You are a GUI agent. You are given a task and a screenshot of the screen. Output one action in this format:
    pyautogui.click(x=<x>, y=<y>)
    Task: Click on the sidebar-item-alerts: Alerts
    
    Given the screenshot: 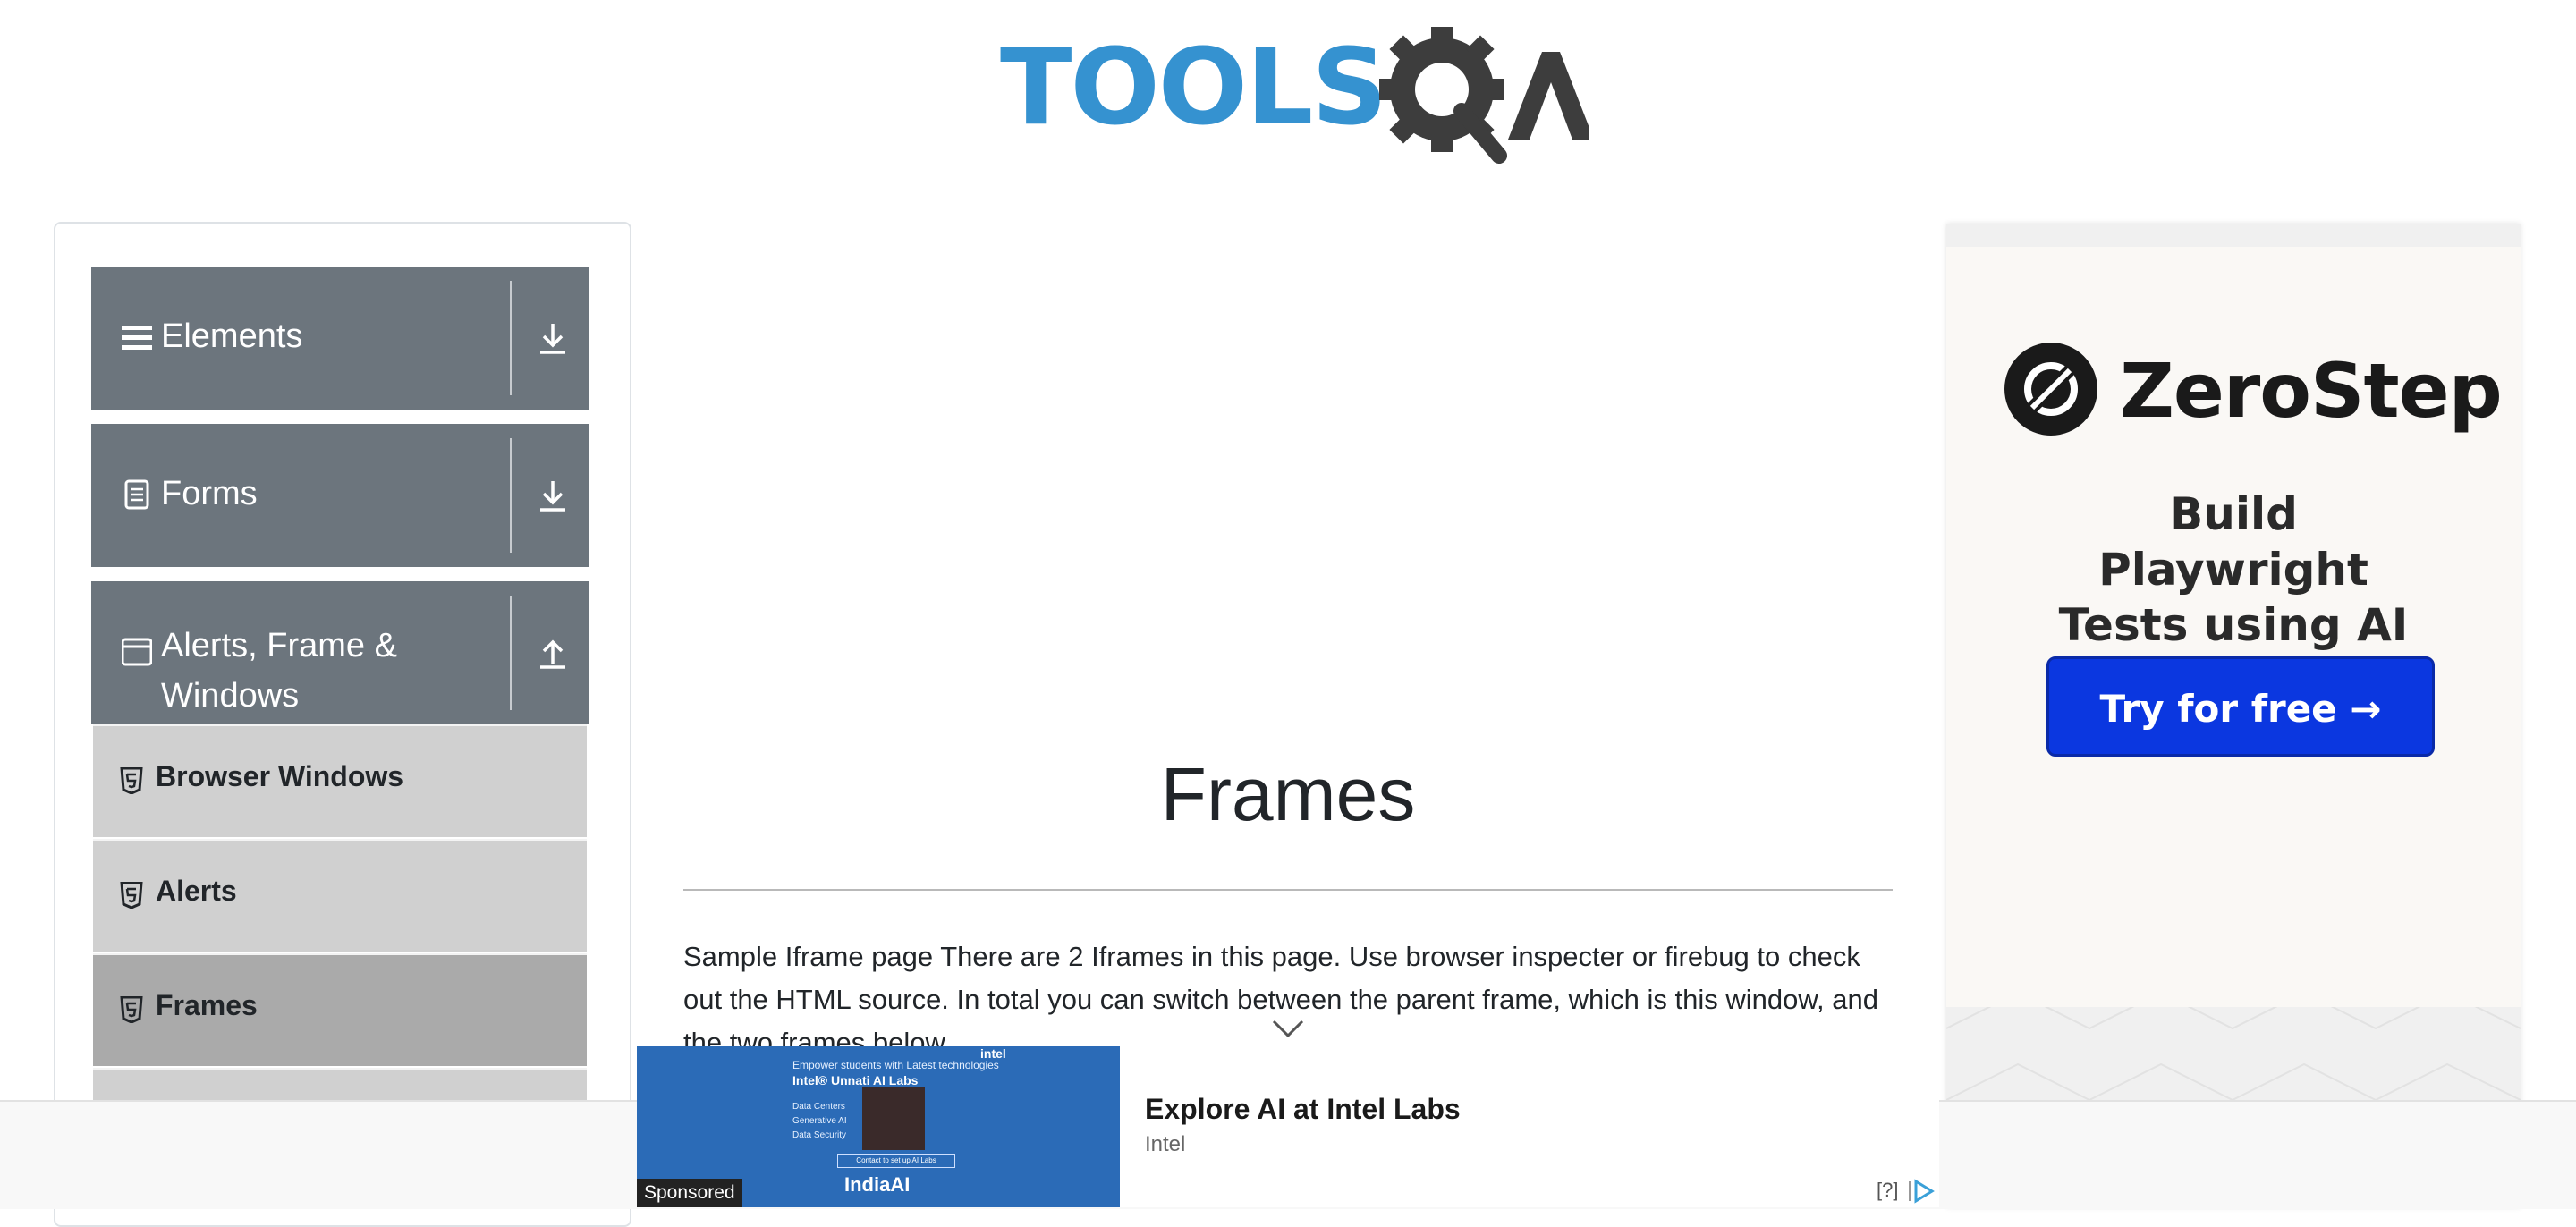 What is the action you would take?
    pyautogui.click(x=340, y=895)
    